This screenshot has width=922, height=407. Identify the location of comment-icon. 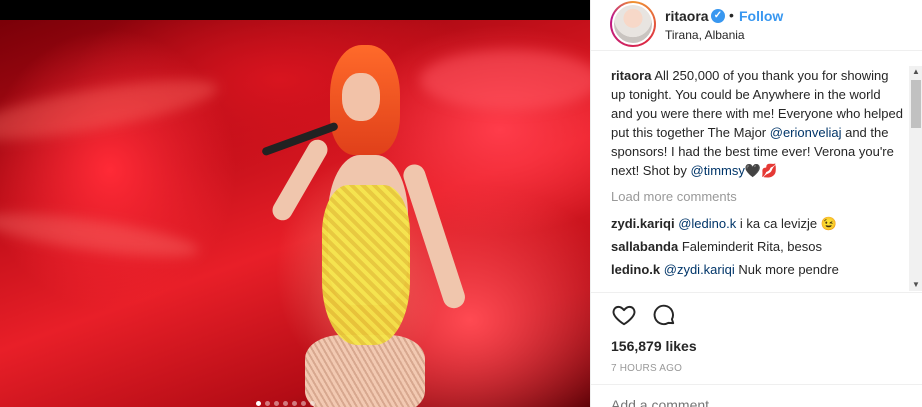
(664, 315).